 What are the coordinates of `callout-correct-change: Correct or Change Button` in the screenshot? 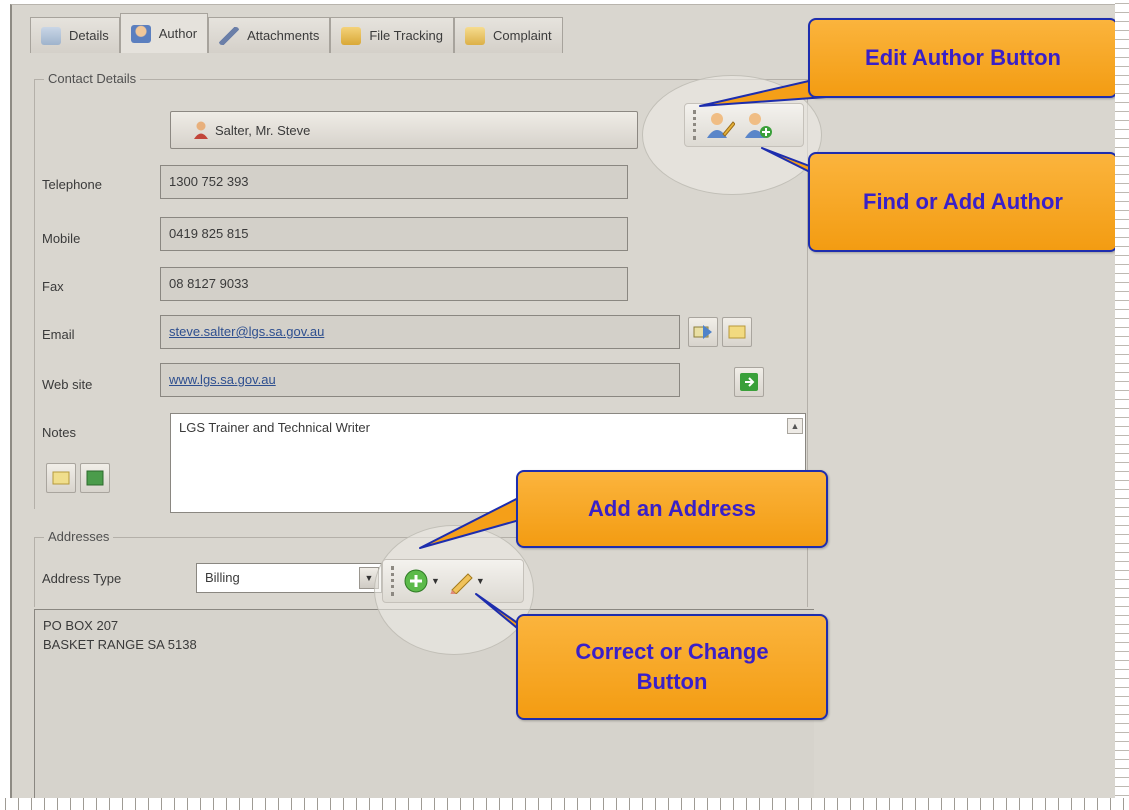 It's located at (672, 667).